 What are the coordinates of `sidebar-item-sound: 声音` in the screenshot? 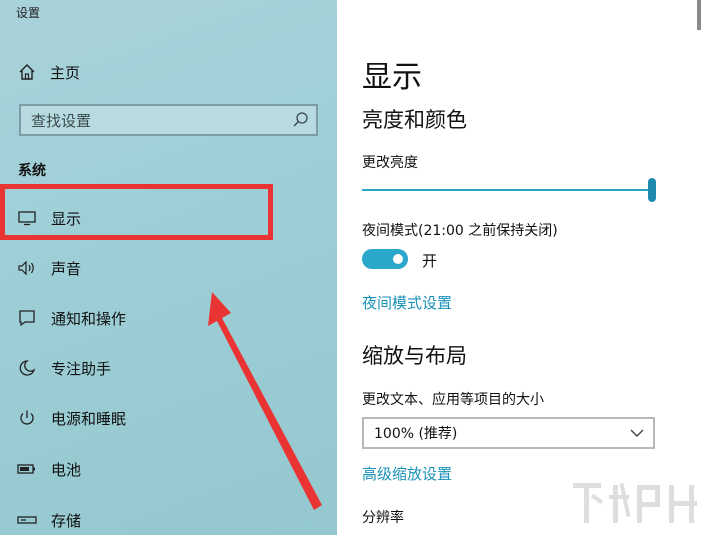 It's located at (168, 268).